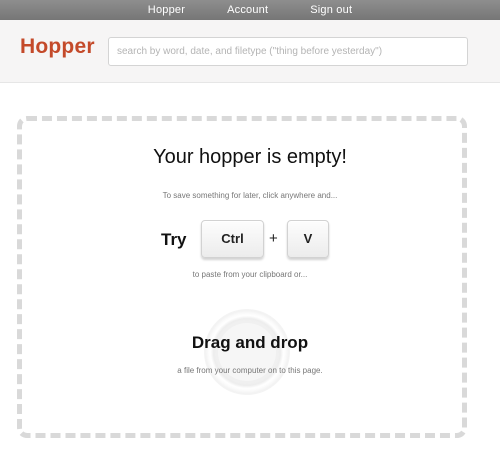  I want to click on try-label: Try, so click(174, 239).